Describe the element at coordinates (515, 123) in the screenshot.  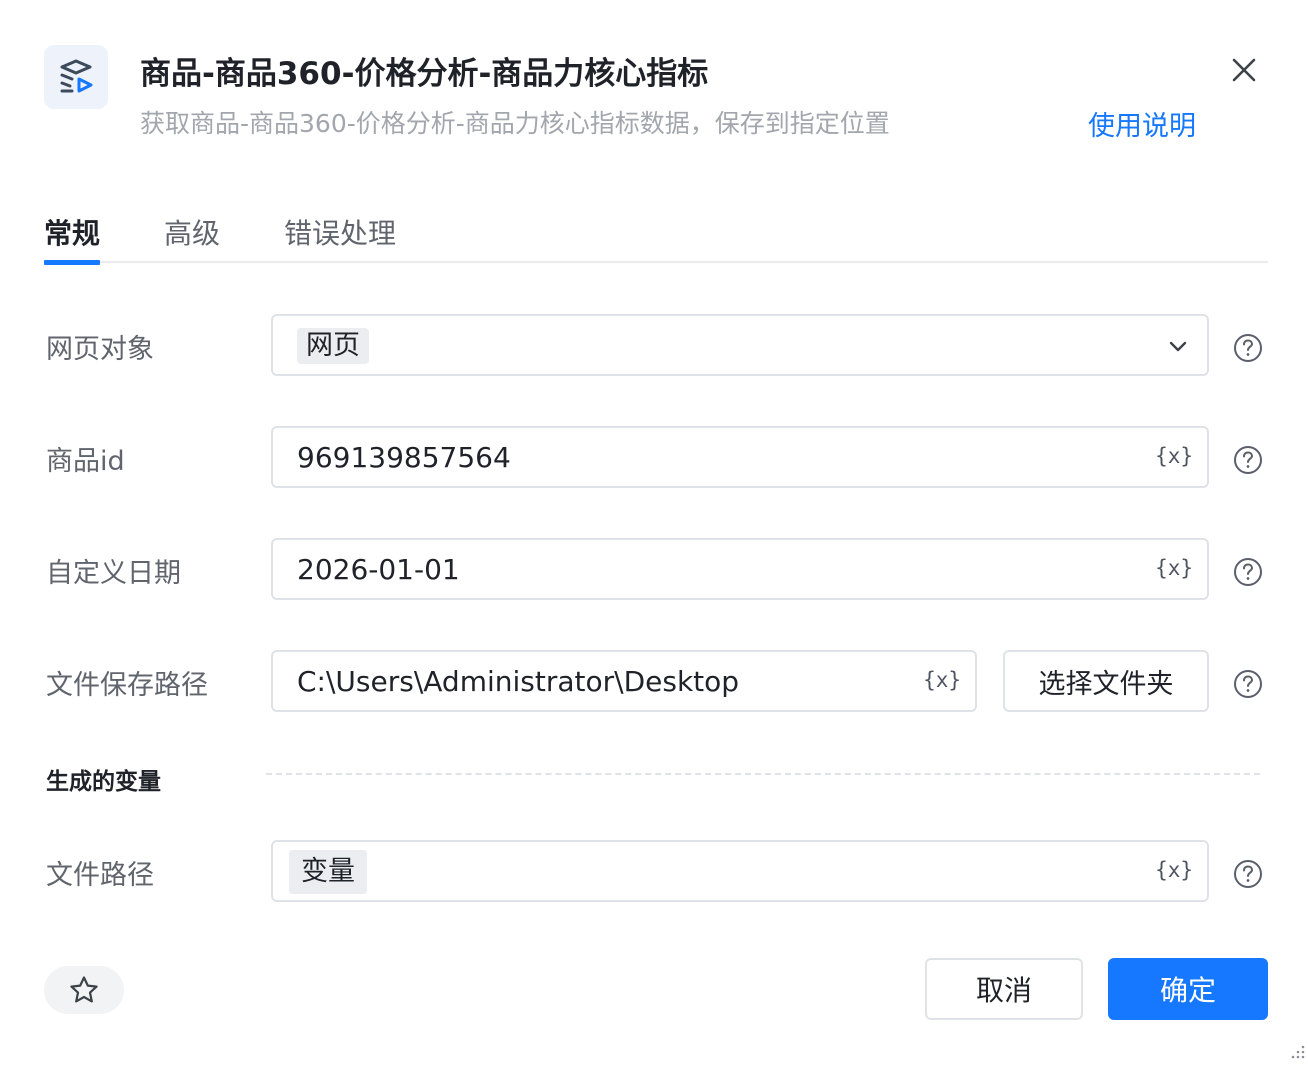
I see `dialog-subtitle: 获取商品-商品360-价格分析-商品力核心指标数据，保存到指定位置` at that location.